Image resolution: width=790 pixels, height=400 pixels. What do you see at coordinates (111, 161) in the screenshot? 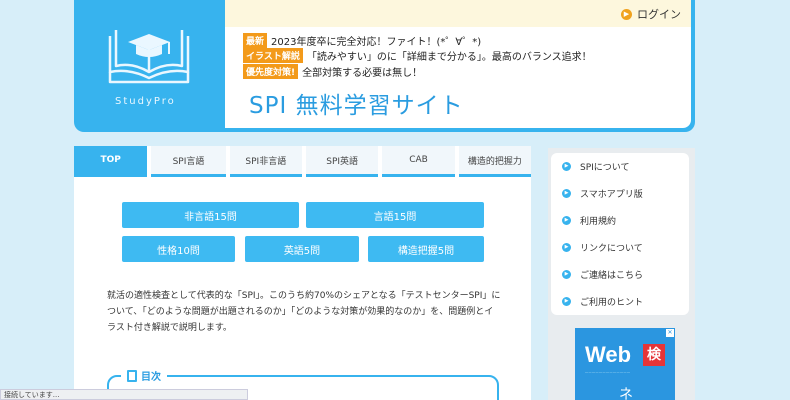
I see `tab-top: TOP` at bounding box center [111, 161].